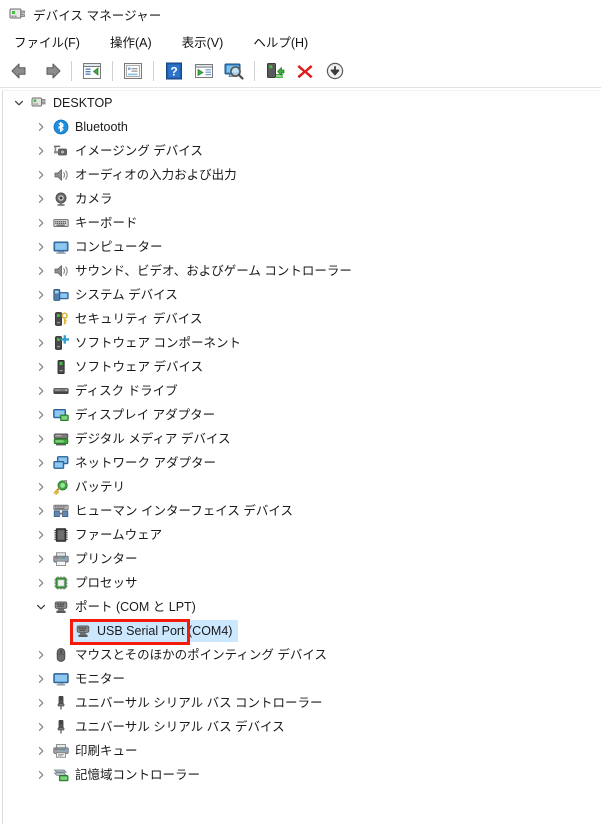 Image resolution: width=601 pixels, height=824 pixels. I want to click on system-device-icon, so click(61, 295).